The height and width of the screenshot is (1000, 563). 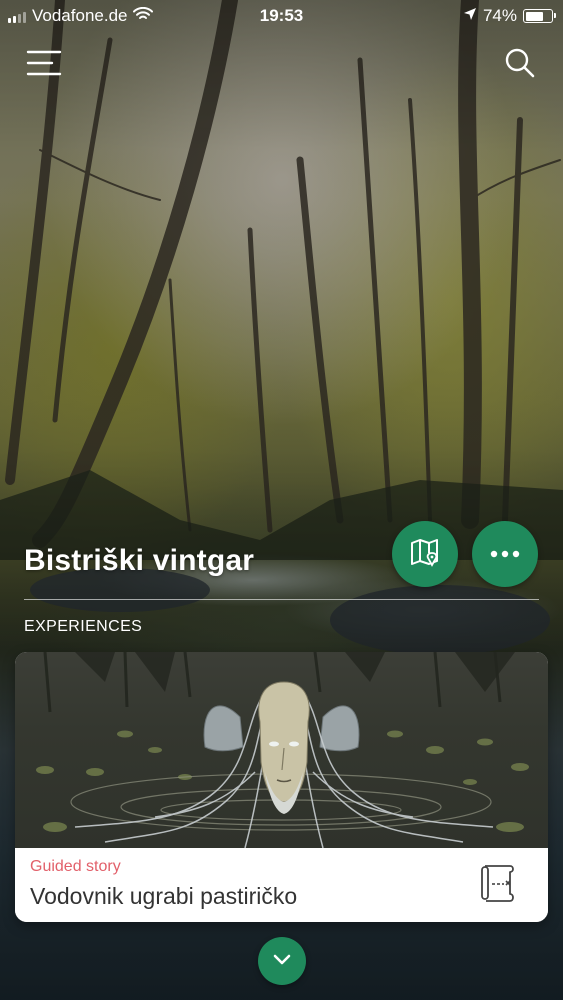 I want to click on location-arrow-icon, so click(x=470, y=16).